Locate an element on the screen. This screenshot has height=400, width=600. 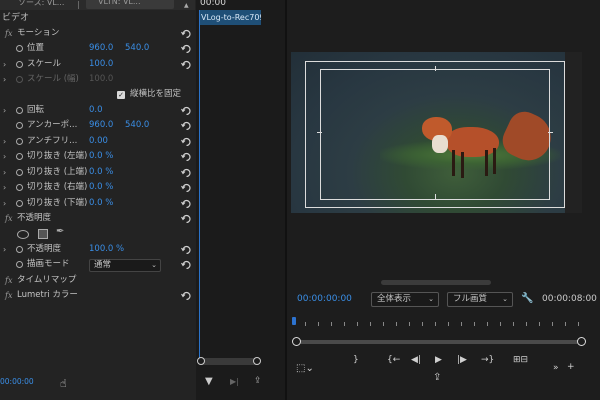
filter-icon: ▼ is located at coordinates (209, 381).